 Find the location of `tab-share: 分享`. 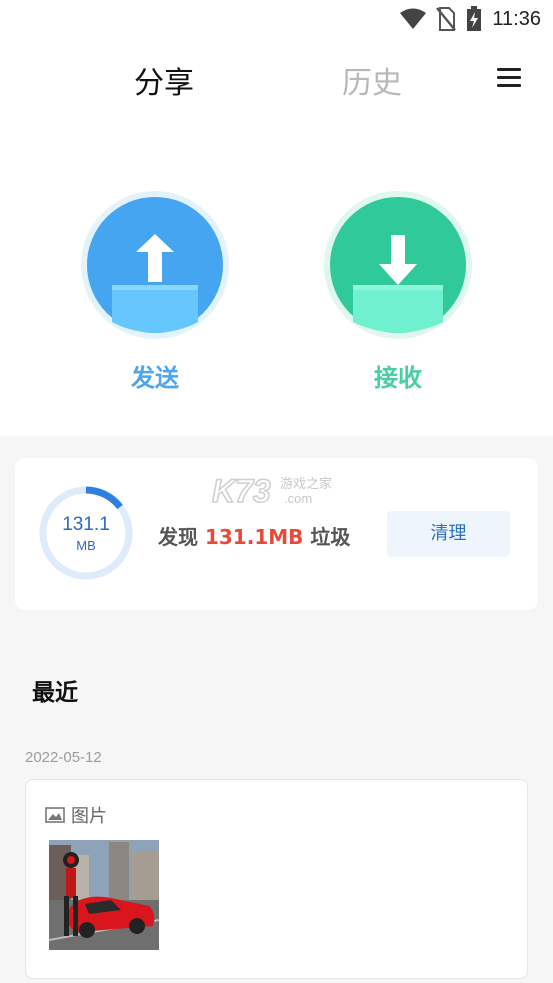

tab-share: 分享 is located at coordinates (164, 80).